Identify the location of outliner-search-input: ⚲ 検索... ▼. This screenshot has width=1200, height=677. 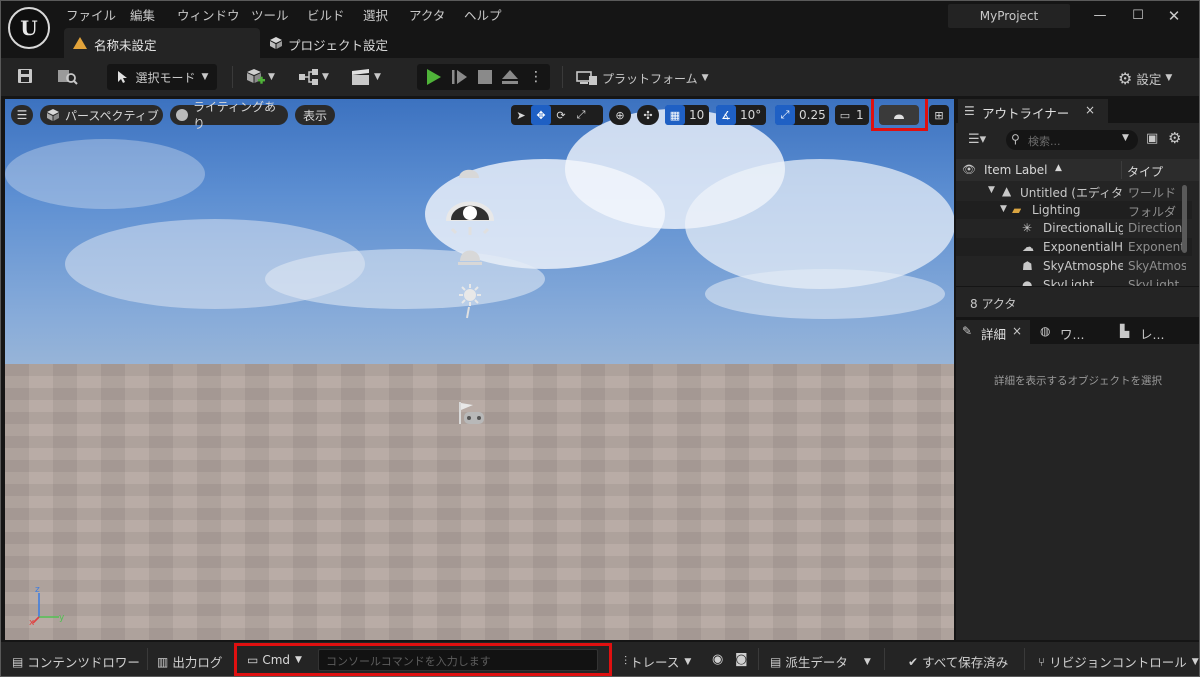
(1072, 140).